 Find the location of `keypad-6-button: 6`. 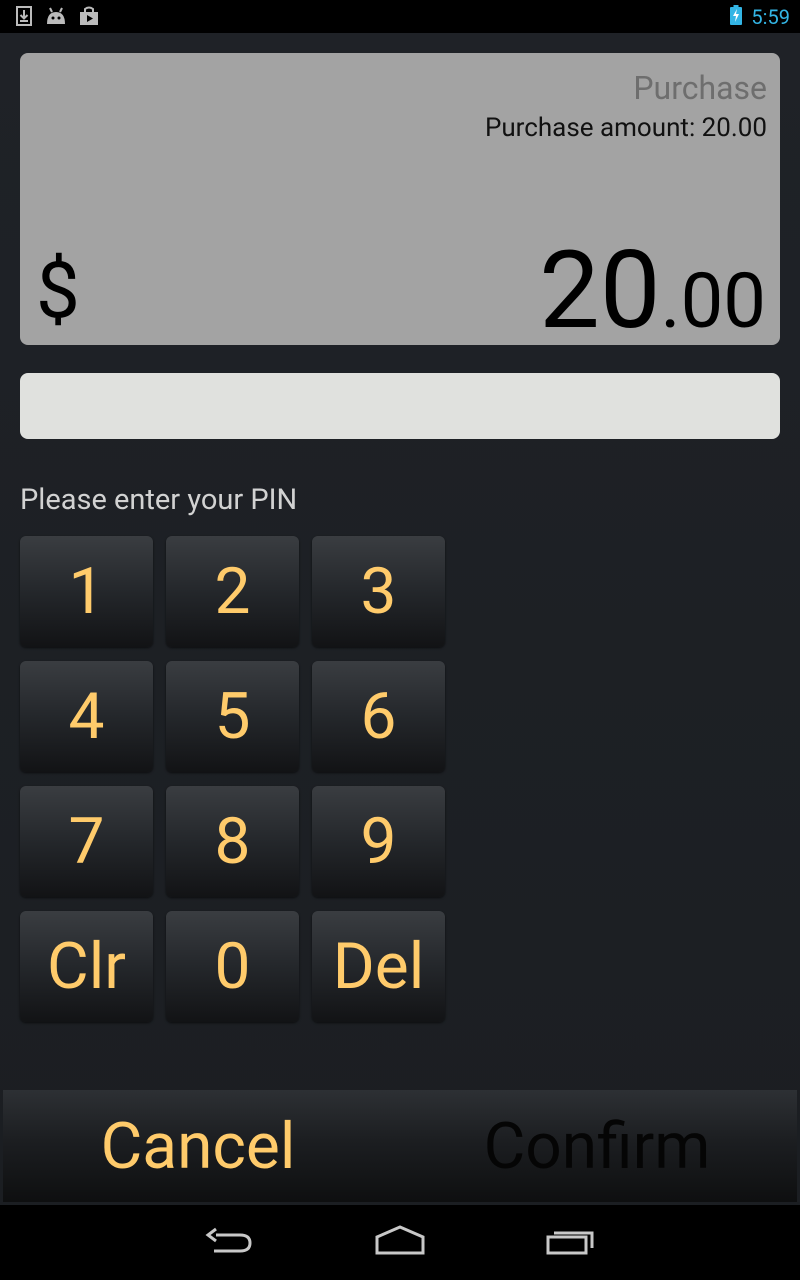

keypad-6-button: 6 is located at coordinates (378, 716).